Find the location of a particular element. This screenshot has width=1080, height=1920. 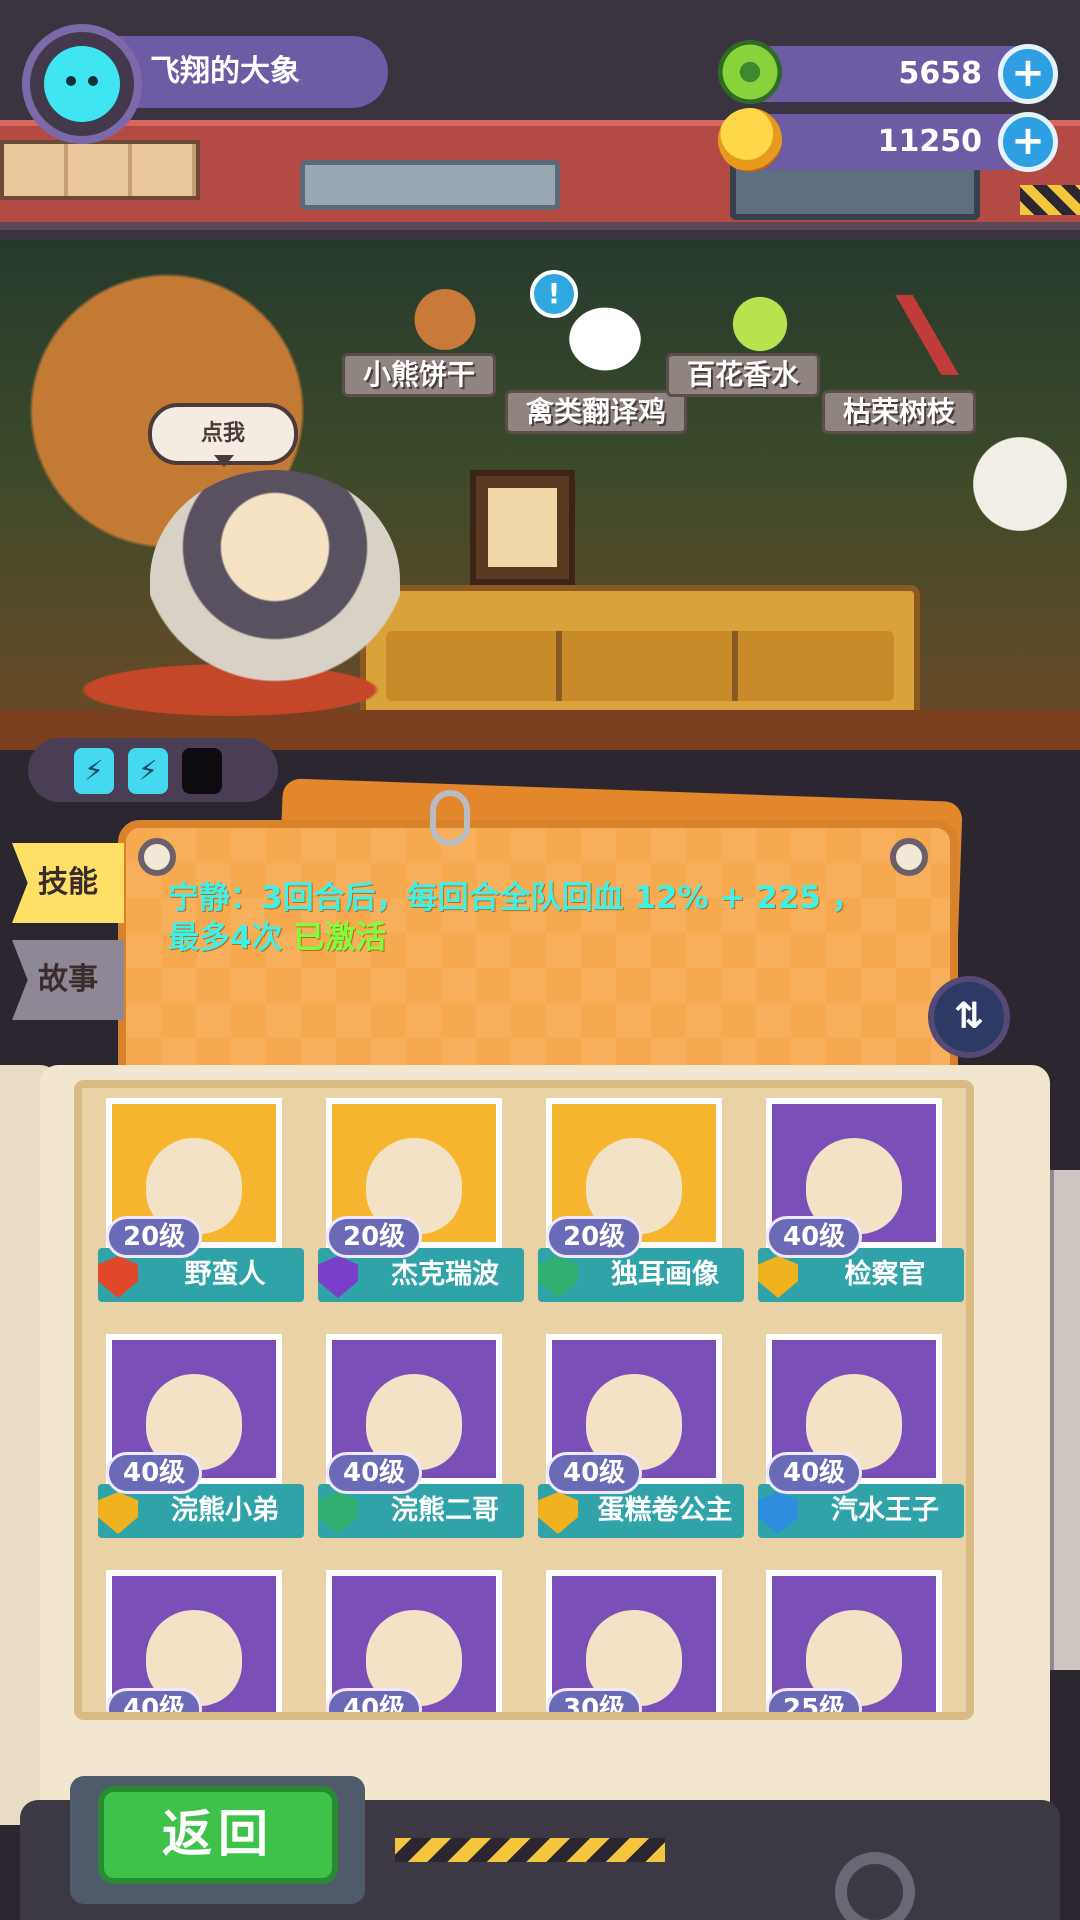

coin-counter: 11250 + is located at coordinates (888, 140).